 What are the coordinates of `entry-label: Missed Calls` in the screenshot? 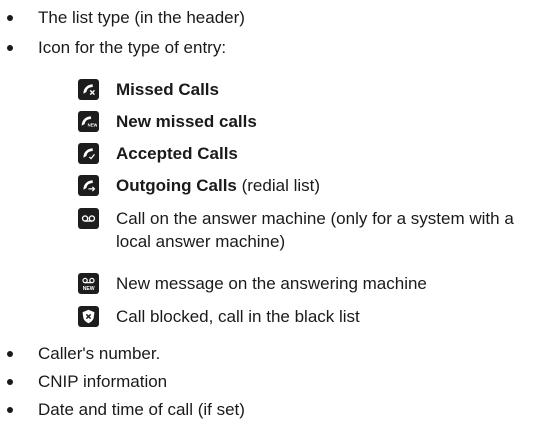 It's located at (167, 89).